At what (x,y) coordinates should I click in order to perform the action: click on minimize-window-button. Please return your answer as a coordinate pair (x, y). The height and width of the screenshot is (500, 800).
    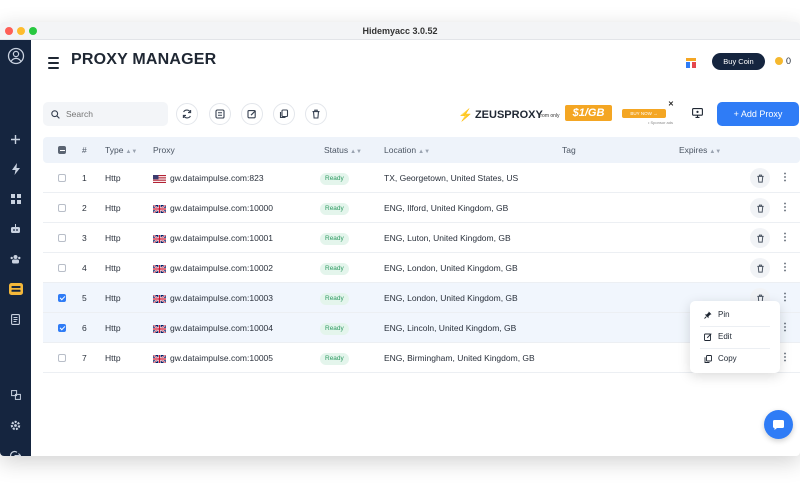
    Looking at the image, I should click on (21, 31).